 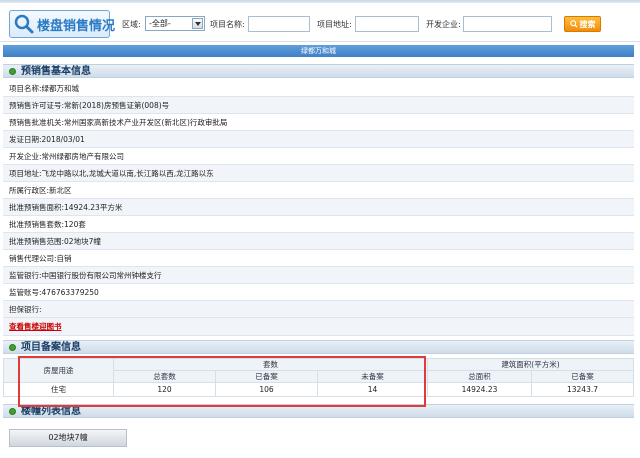 What do you see at coordinates (75, 224) in the screenshot?
I see `info-value: 120套` at bounding box center [75, 224].